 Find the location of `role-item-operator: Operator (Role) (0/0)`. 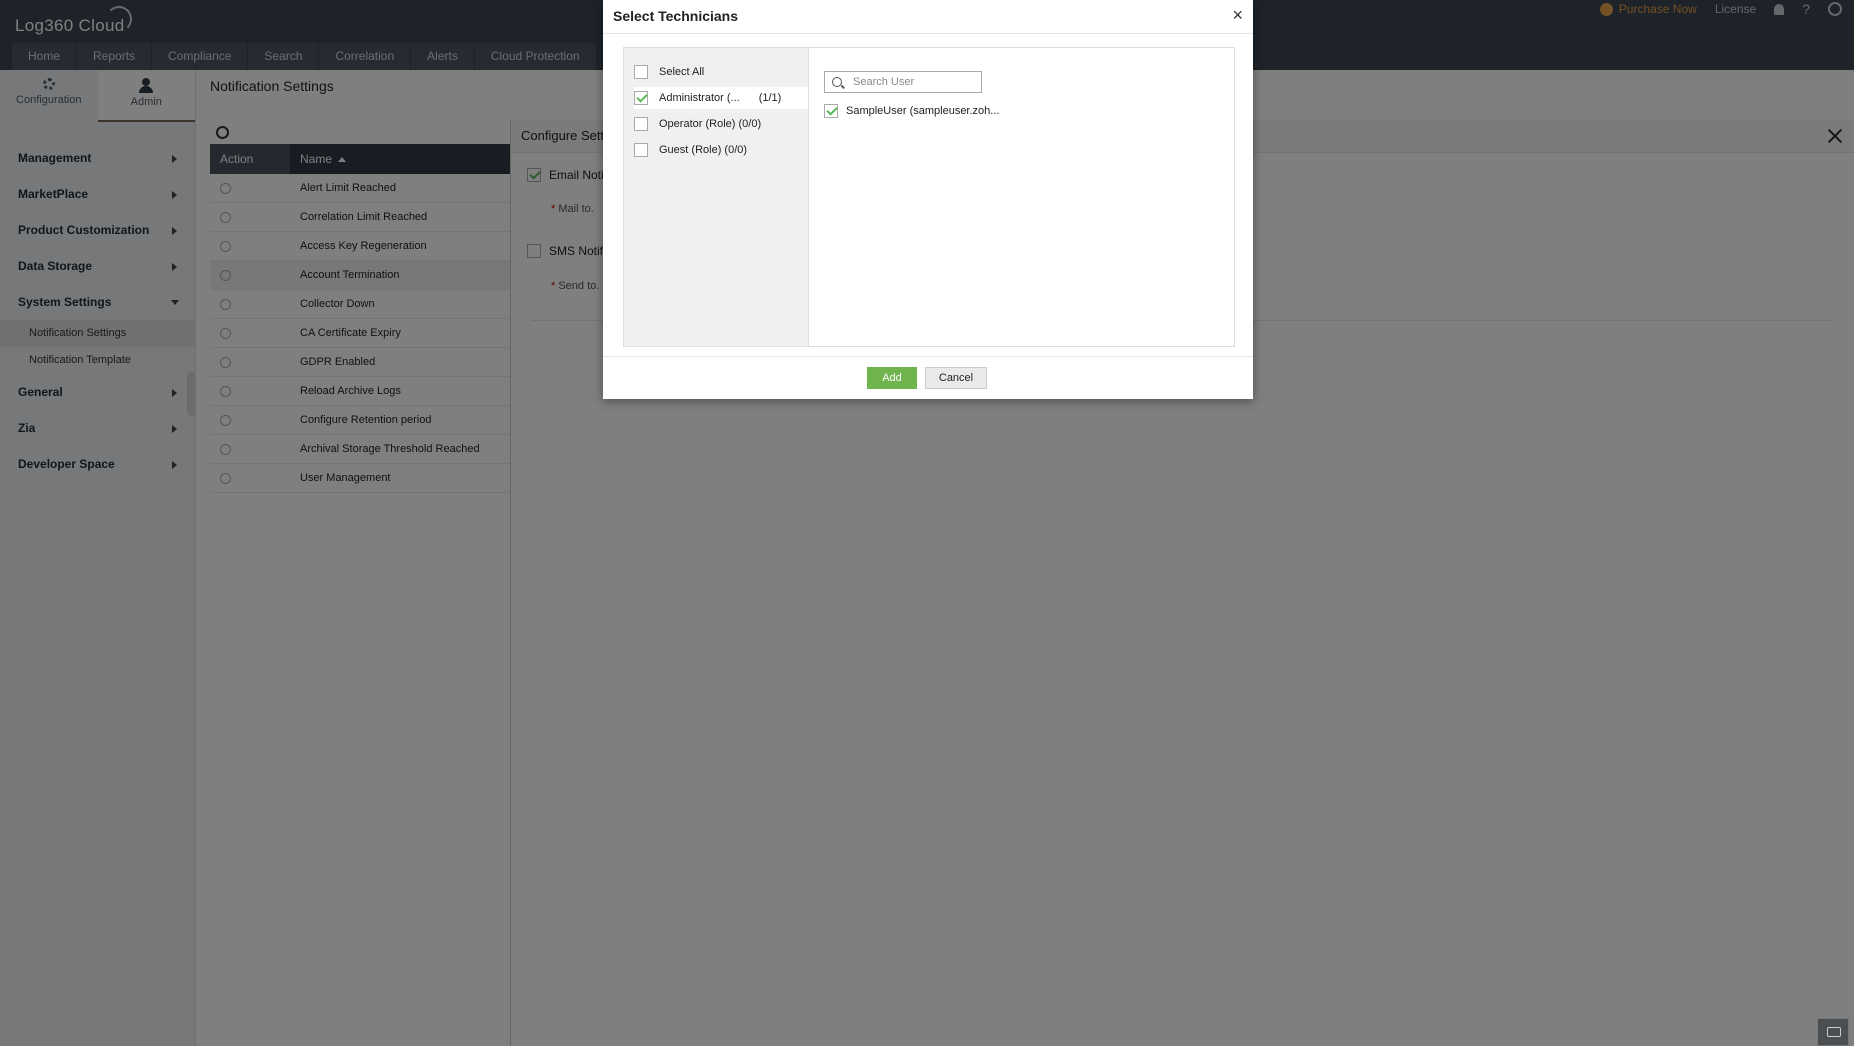

role-item-operator: Operator (Role) (0/0) is located at coordinates (721, 124).